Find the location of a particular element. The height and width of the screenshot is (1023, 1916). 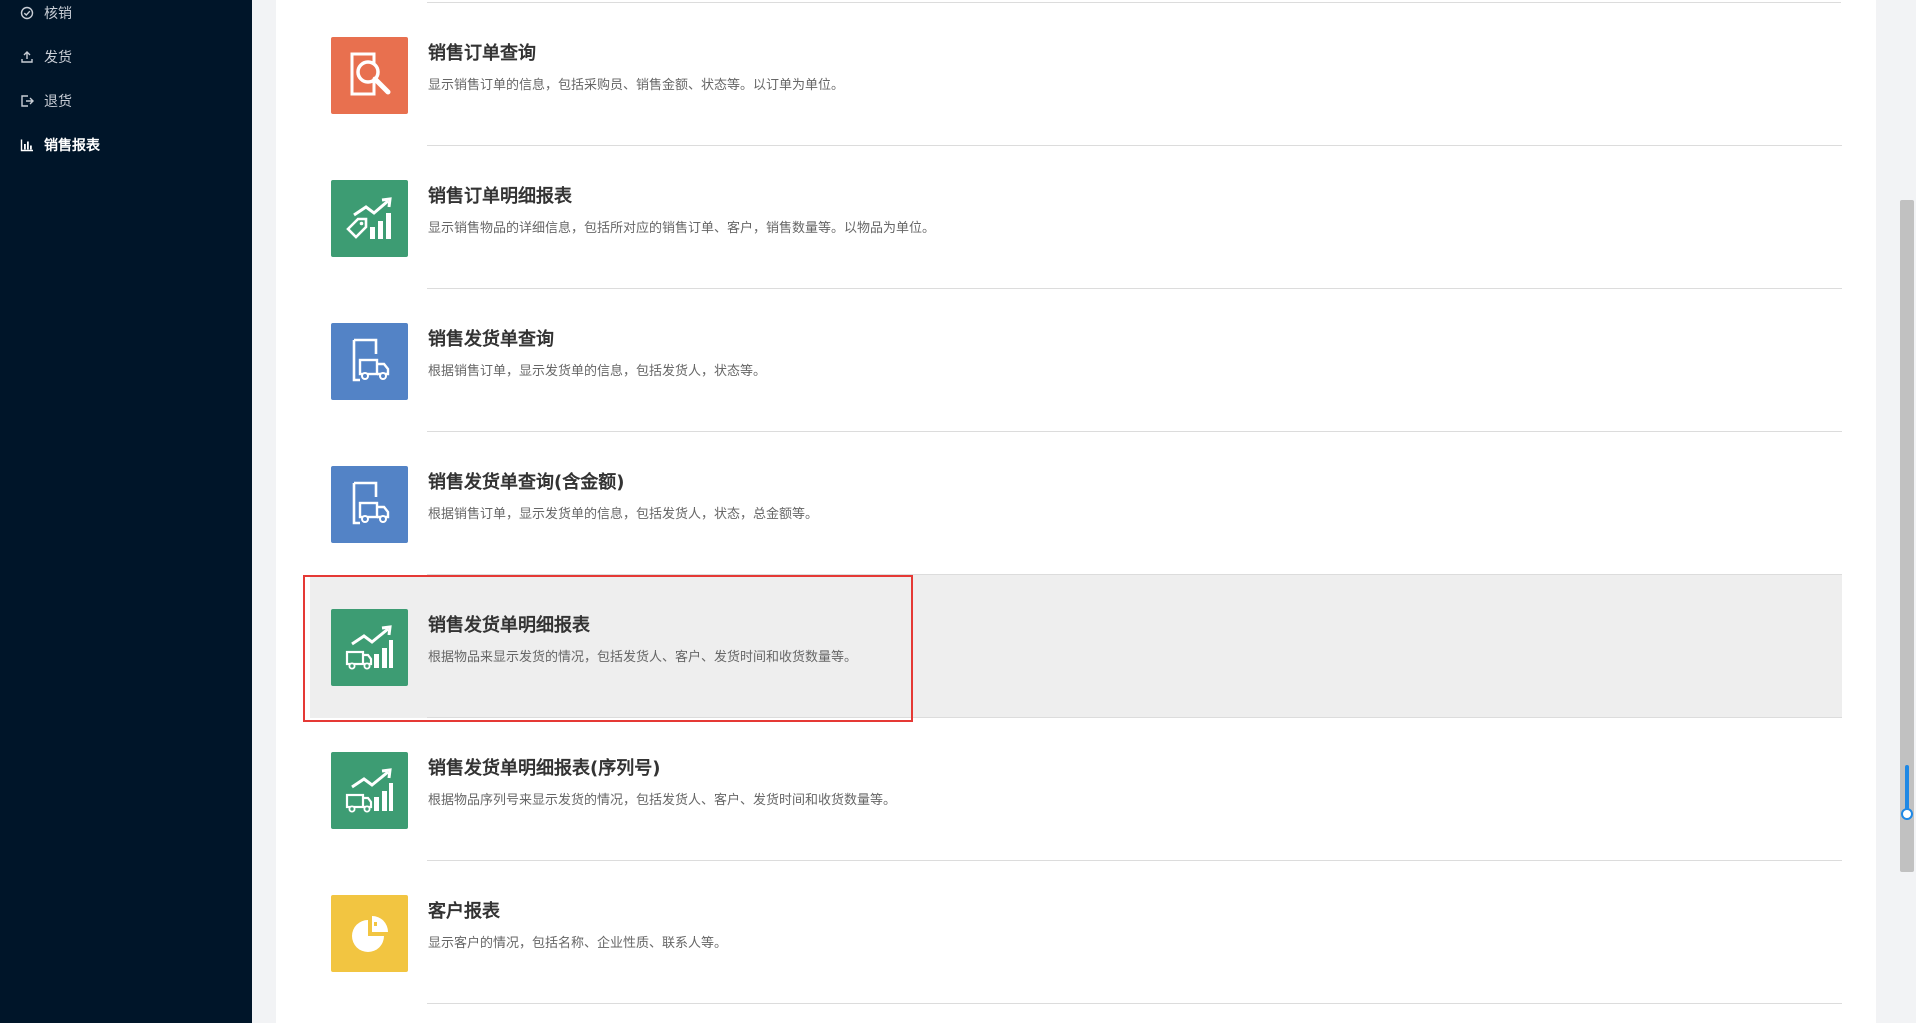

report-title: 销售发货单查询 is located at coordinates (491, 339).